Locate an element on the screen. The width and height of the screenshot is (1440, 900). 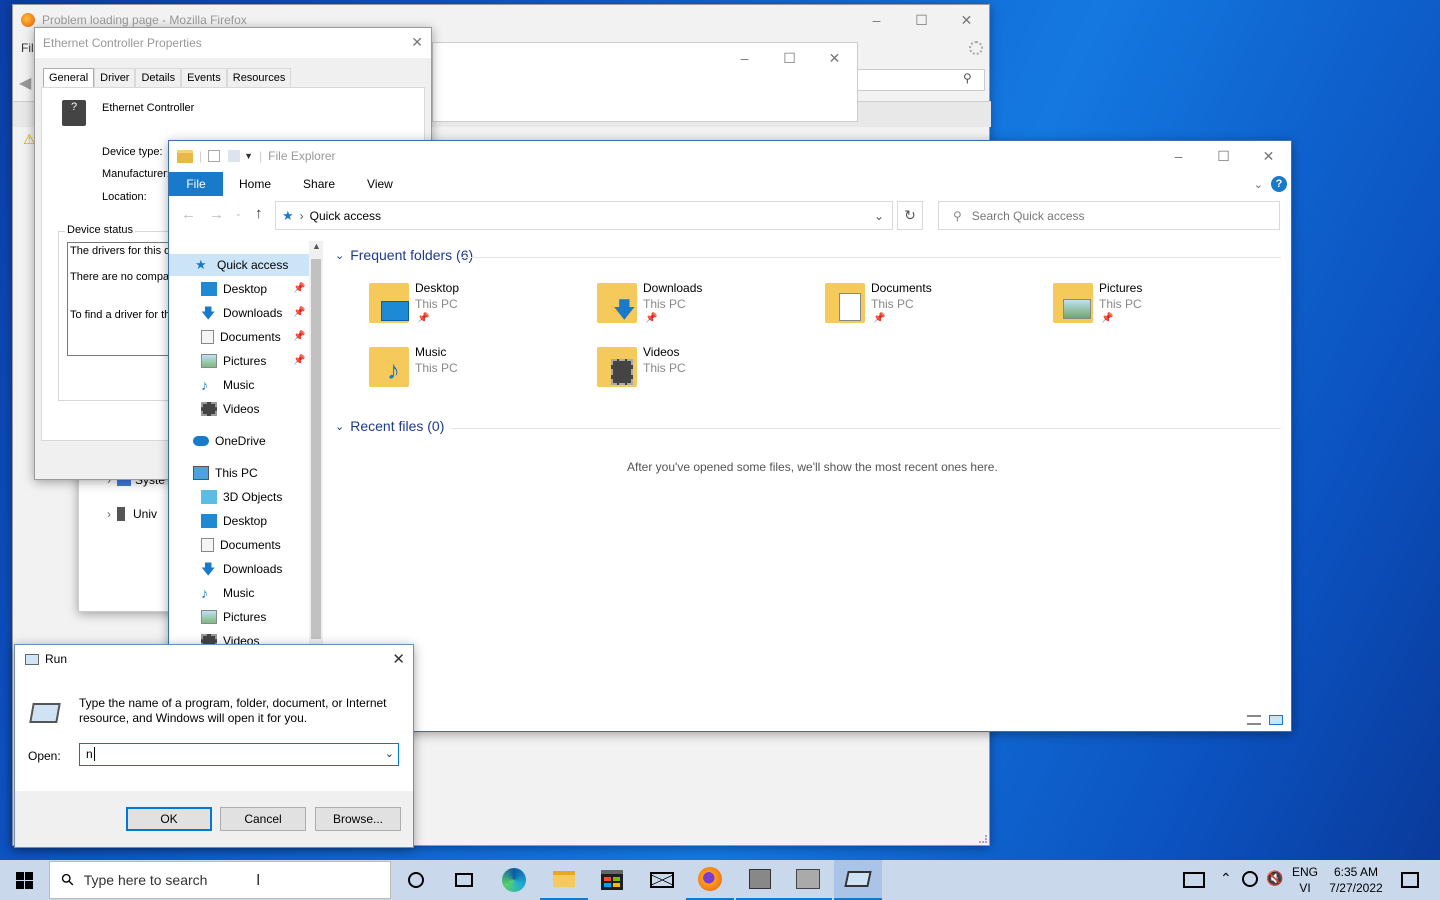
tab-file: File is located at coordinates (196, 184).